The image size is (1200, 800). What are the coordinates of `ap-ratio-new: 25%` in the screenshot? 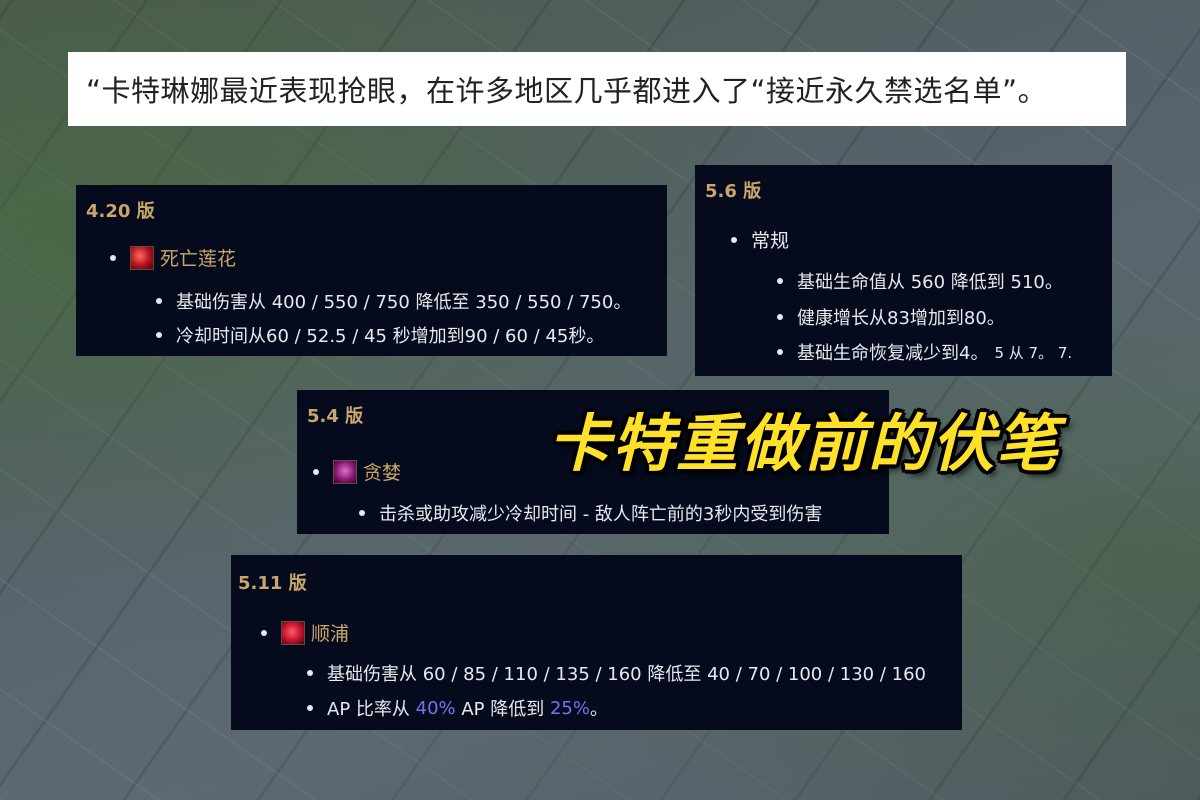 It's located at (569, 708).